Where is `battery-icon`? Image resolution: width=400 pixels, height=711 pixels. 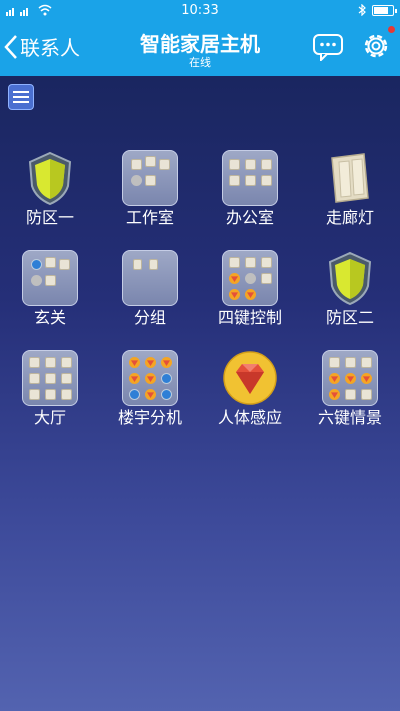 battery-icon is located at coordinates (384, 10).